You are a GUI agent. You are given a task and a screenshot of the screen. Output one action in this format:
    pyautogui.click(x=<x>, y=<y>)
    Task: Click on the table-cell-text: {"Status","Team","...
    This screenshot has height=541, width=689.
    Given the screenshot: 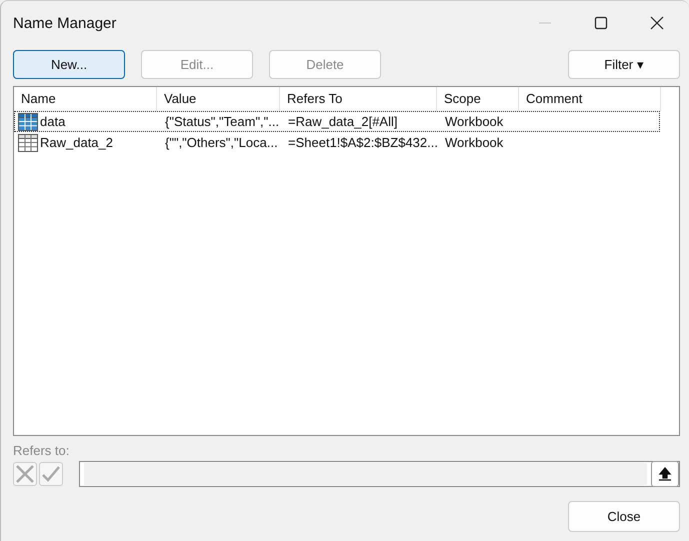 What is the action you would take?
    pyautogui.click(x=222, y=121)
    